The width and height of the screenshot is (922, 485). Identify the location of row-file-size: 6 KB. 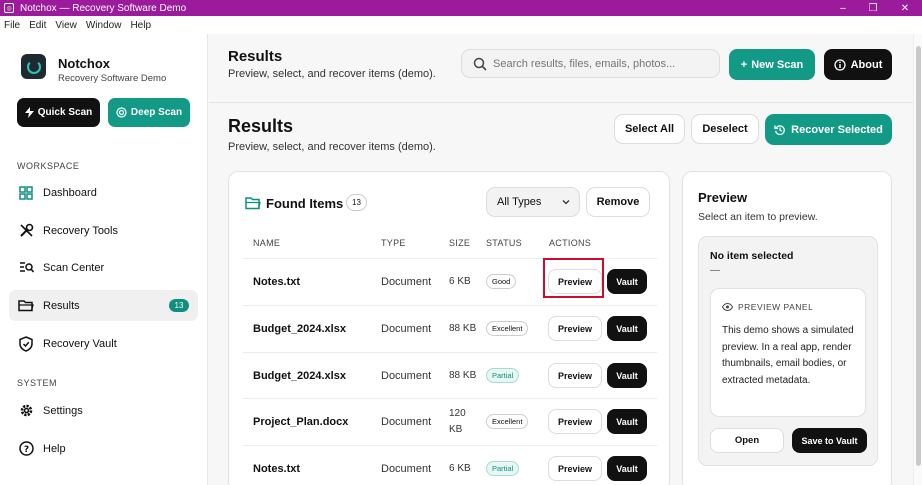
(460, 468).